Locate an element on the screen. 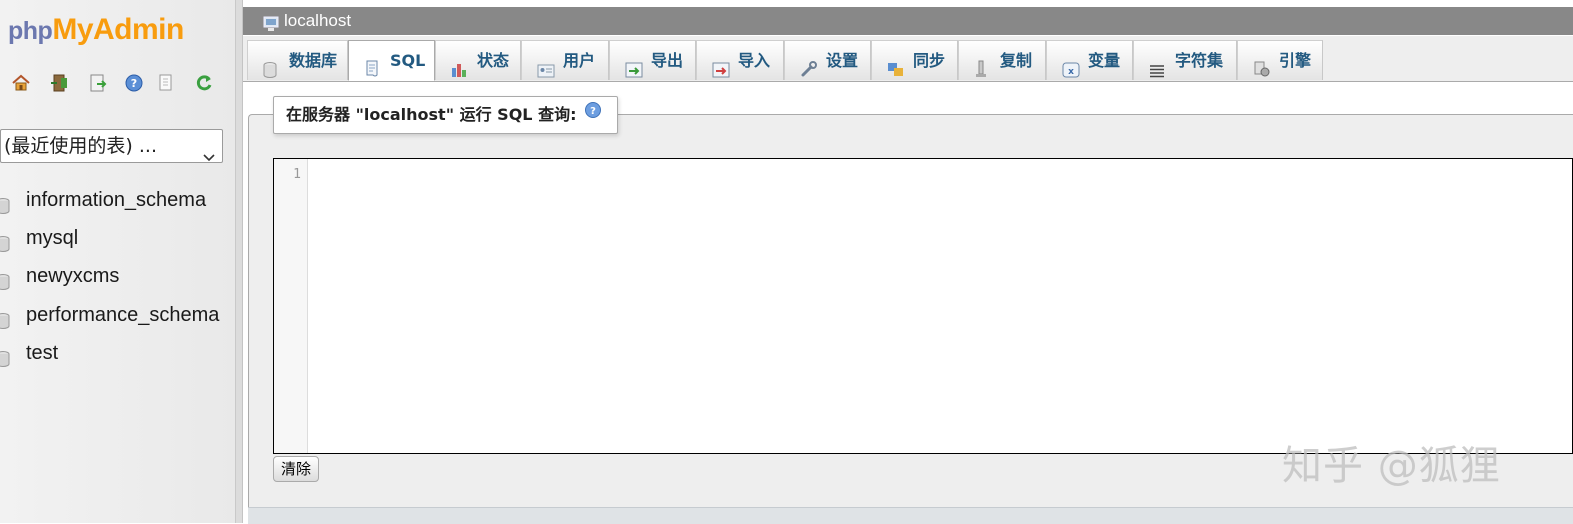 This screenshot has height=524, width=1573. tab-label: 状态 is located at coordinates (493, 60).